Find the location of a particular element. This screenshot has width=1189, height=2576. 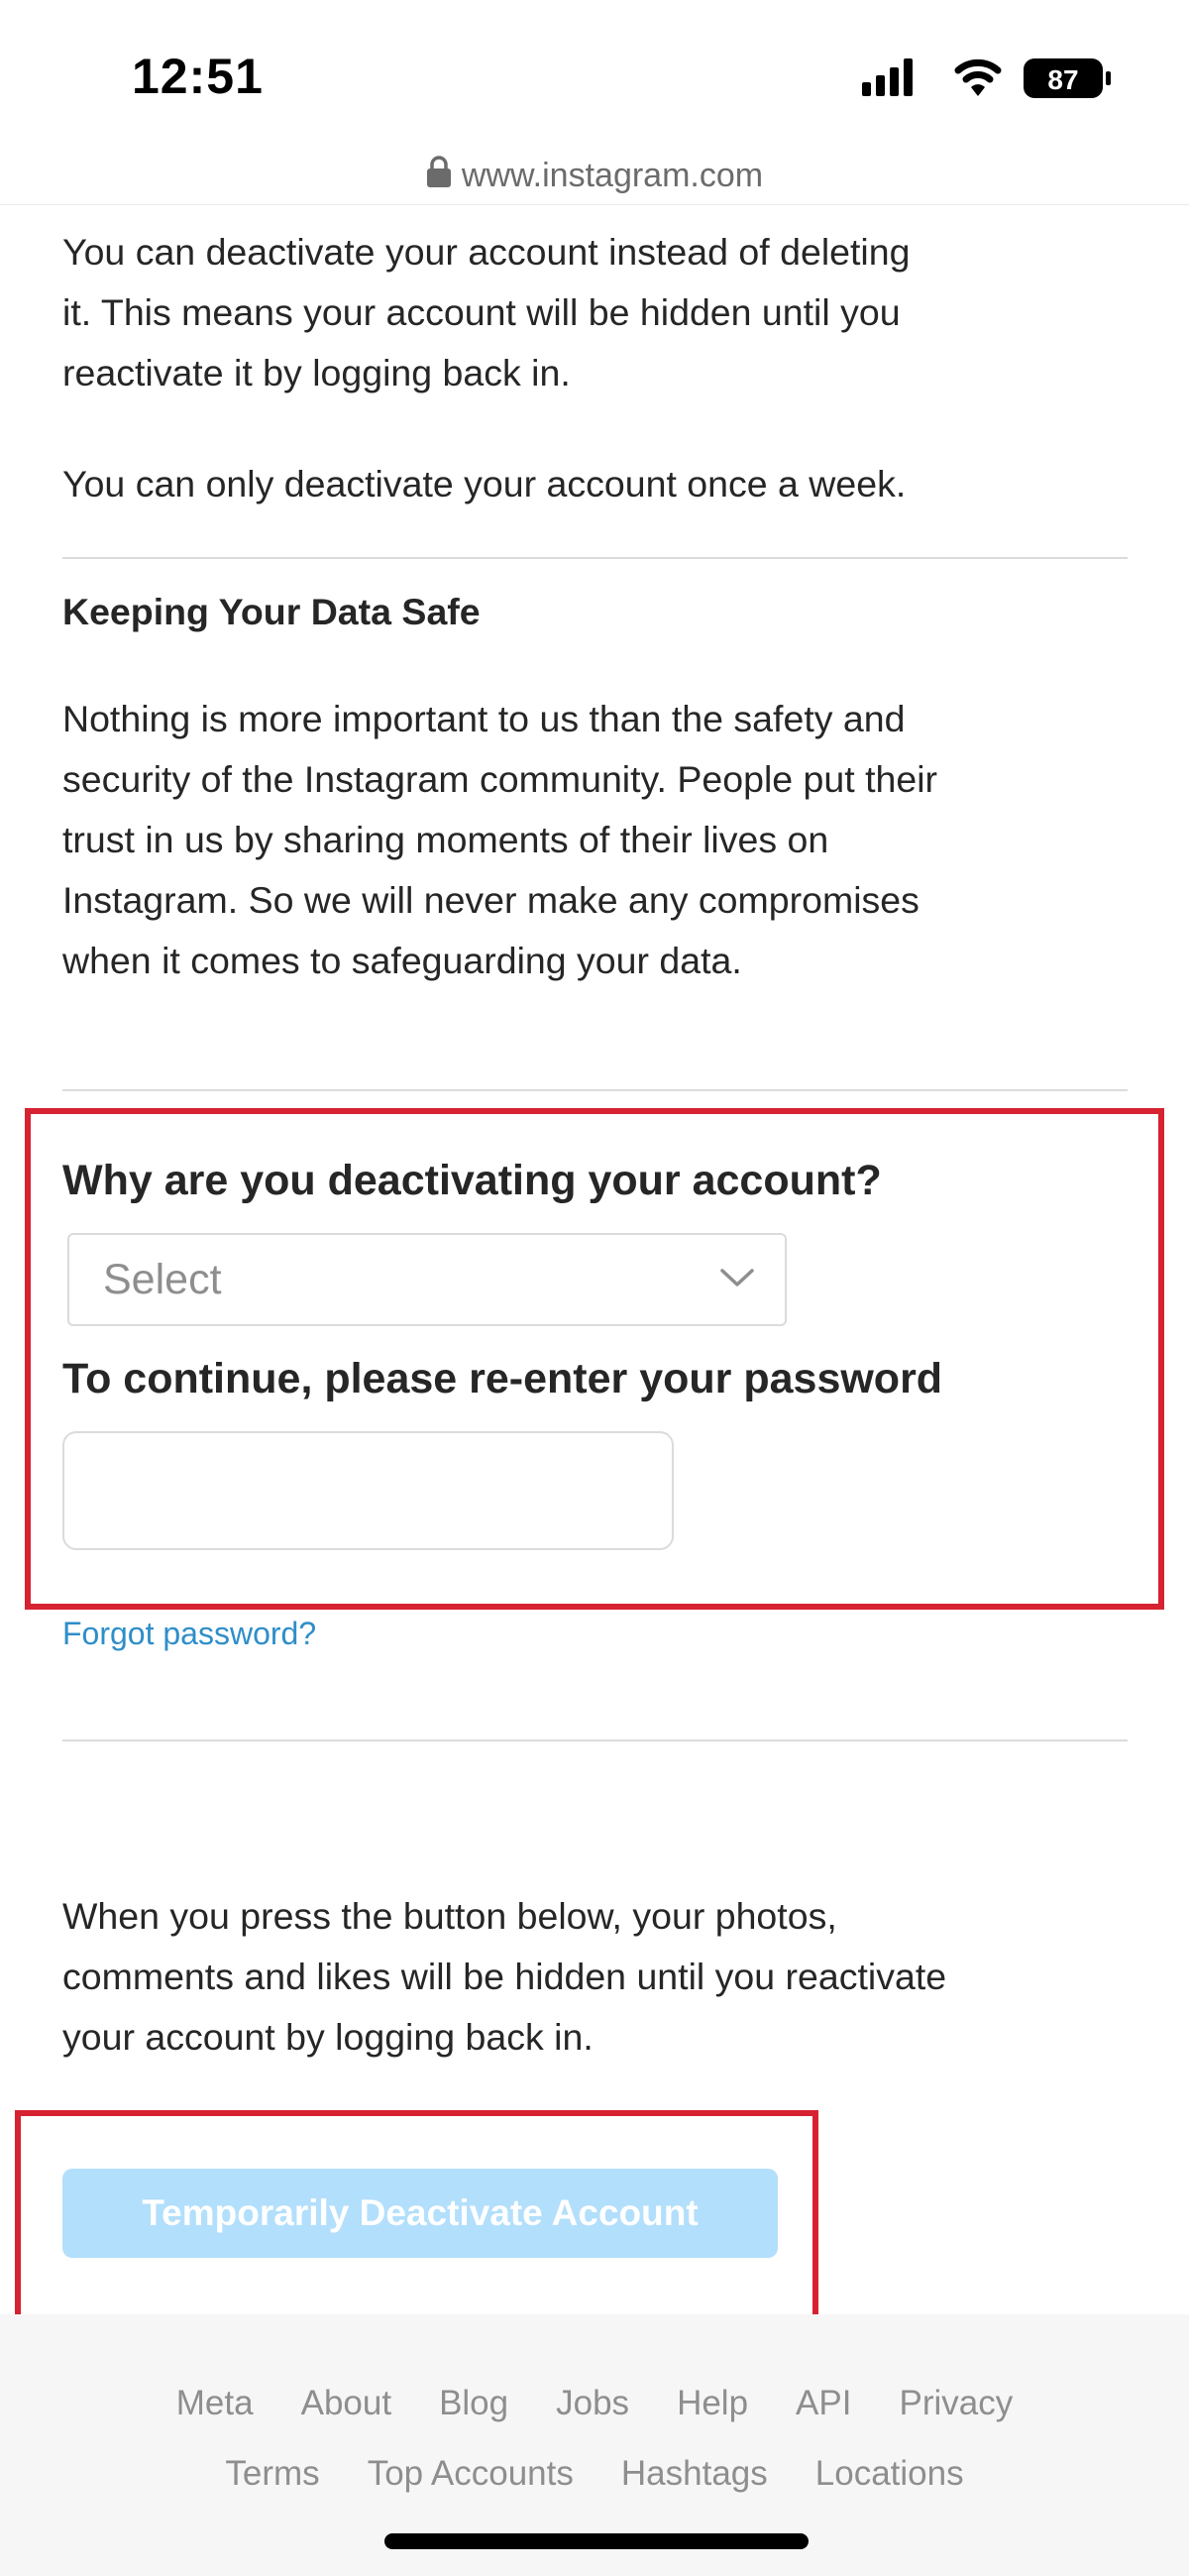

status-icons: 87 is located at coordinates (991, 82).